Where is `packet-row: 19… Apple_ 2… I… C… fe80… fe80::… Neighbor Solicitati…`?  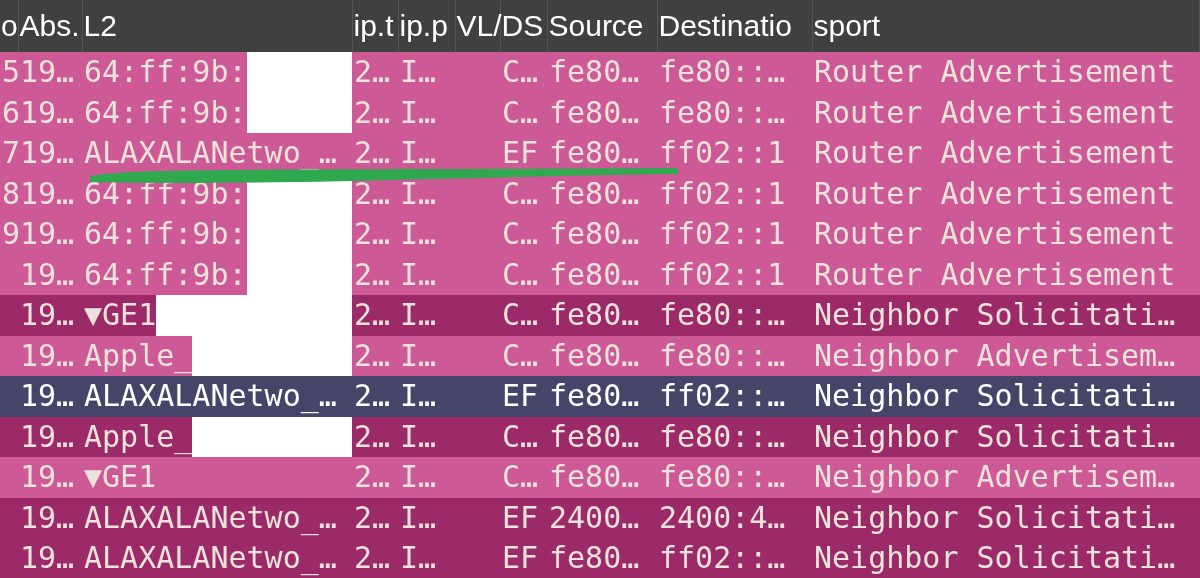 packet-row: 19… Apple_ 2… I… C… fe80… fe80::… Neighbor Solicitati… is located at coordinates (600, 436).